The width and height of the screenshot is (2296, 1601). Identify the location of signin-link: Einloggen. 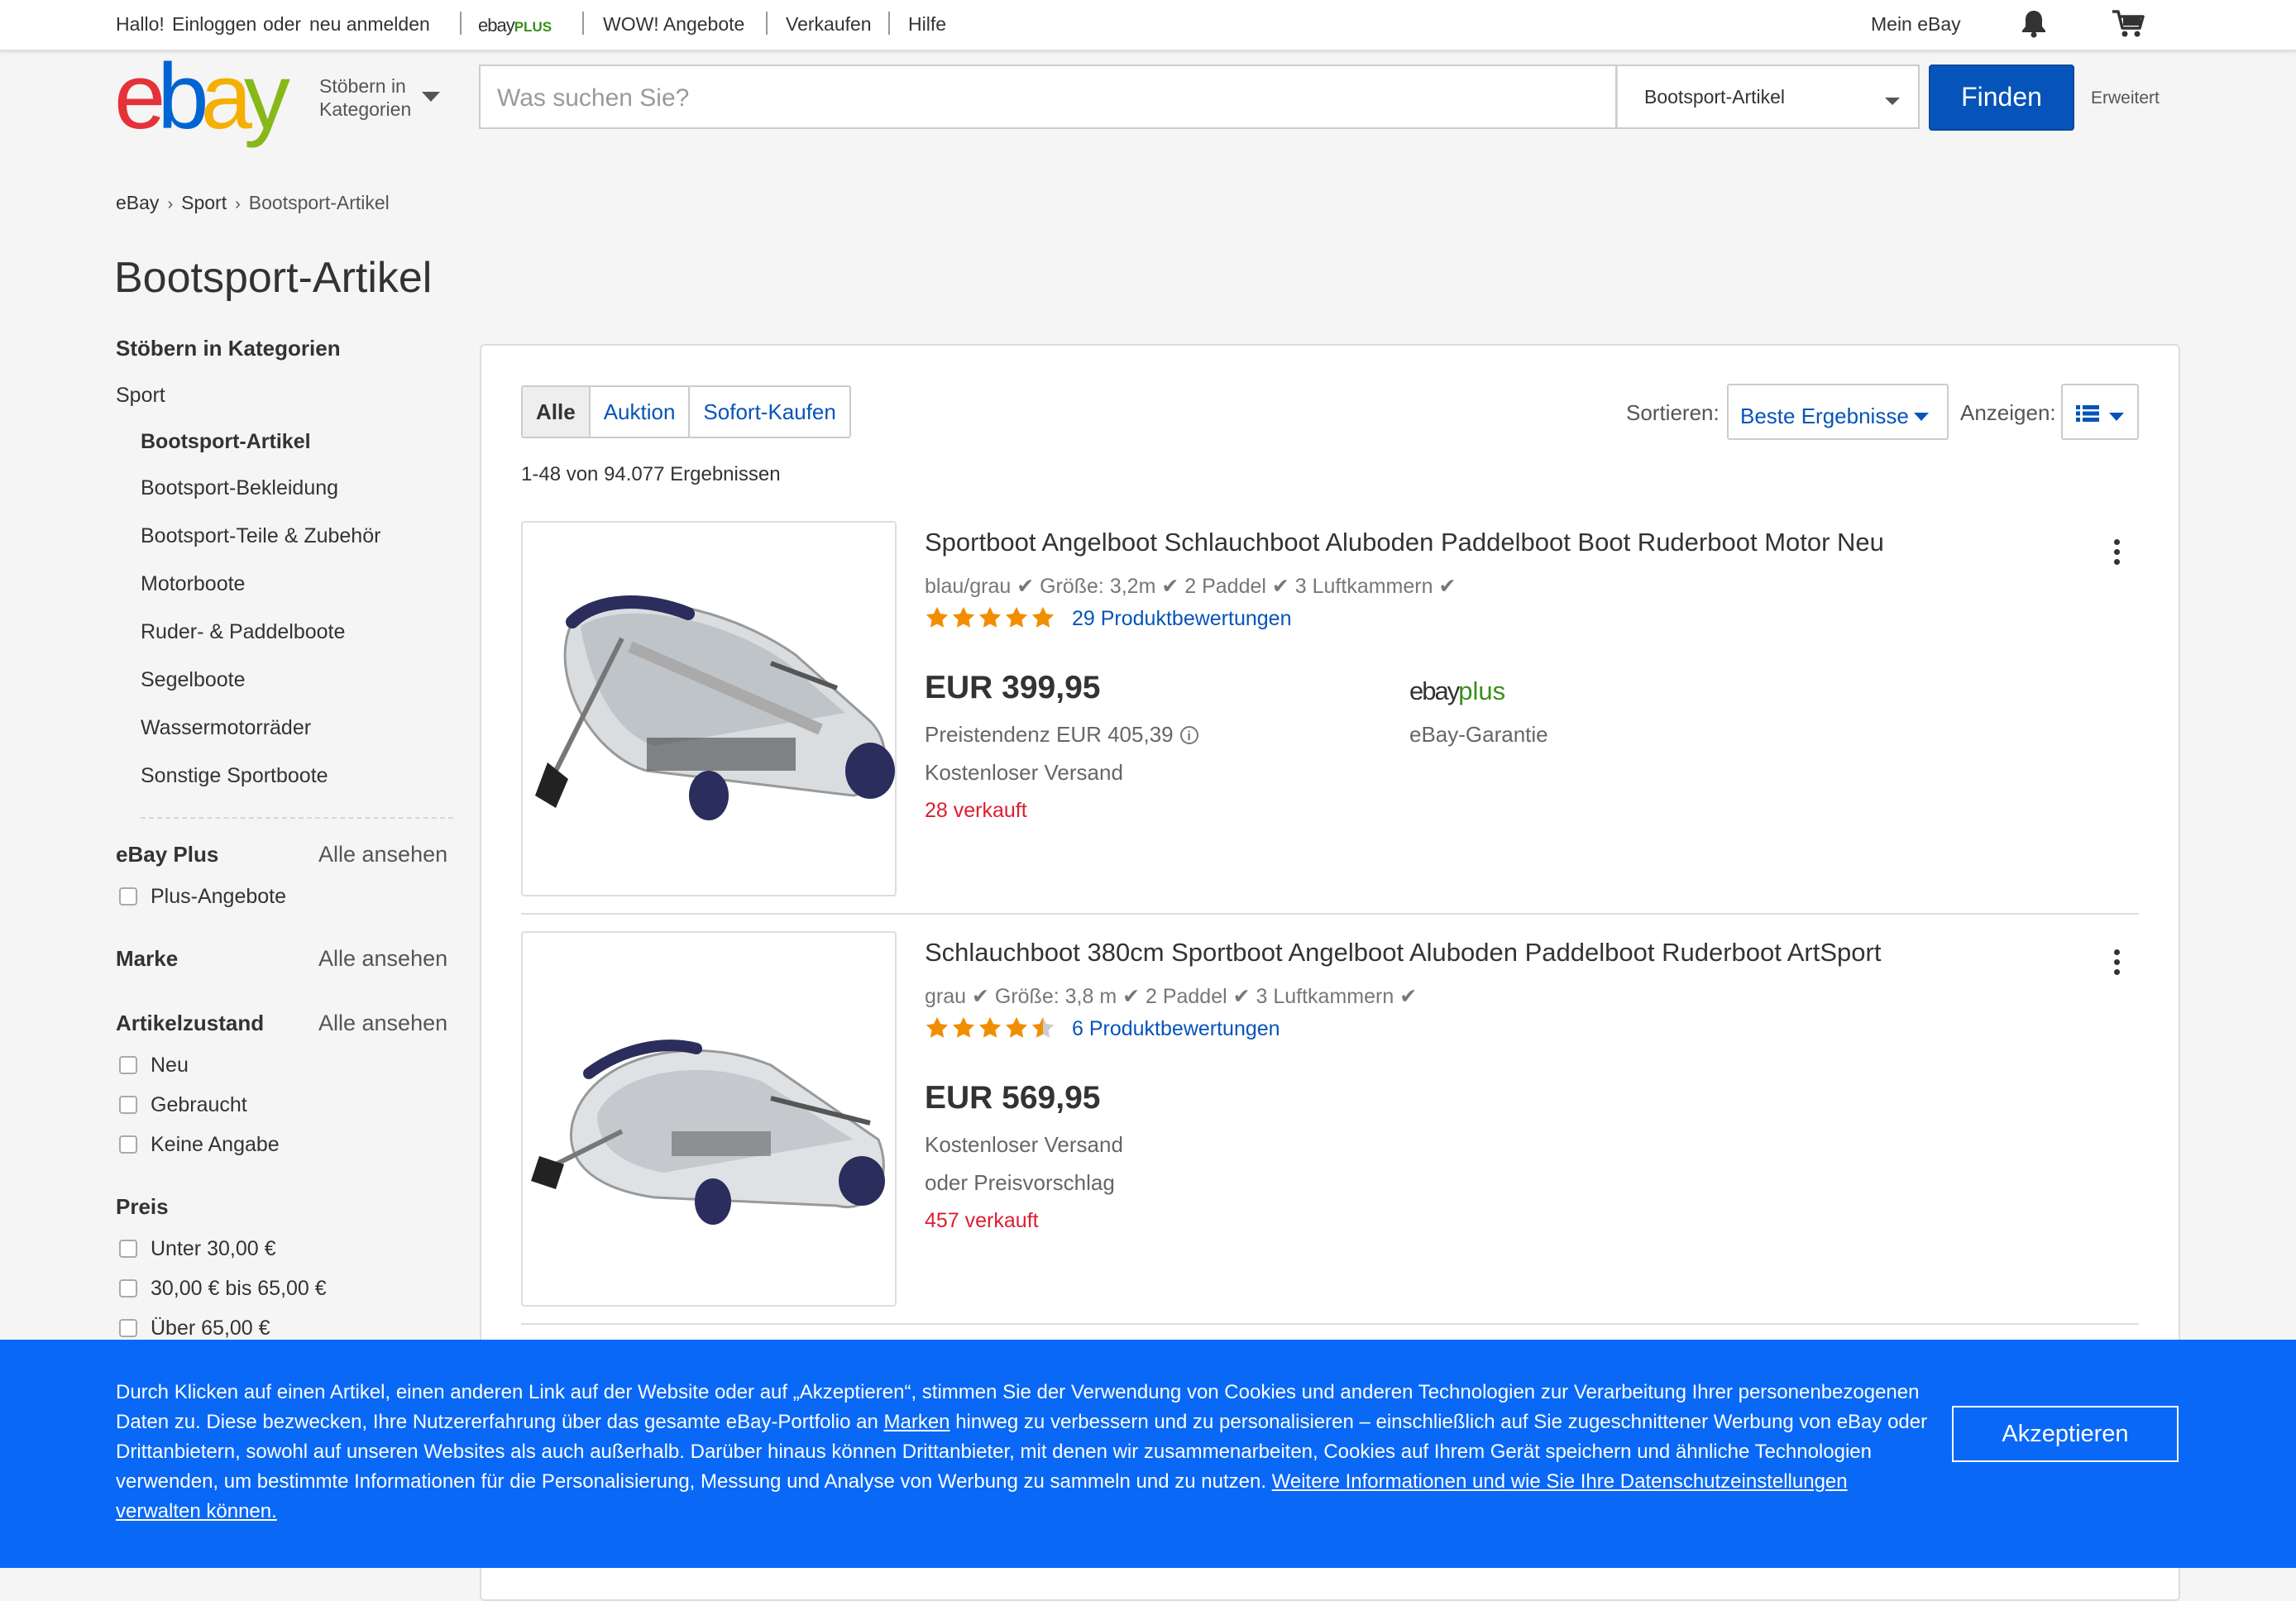
(214, 25).